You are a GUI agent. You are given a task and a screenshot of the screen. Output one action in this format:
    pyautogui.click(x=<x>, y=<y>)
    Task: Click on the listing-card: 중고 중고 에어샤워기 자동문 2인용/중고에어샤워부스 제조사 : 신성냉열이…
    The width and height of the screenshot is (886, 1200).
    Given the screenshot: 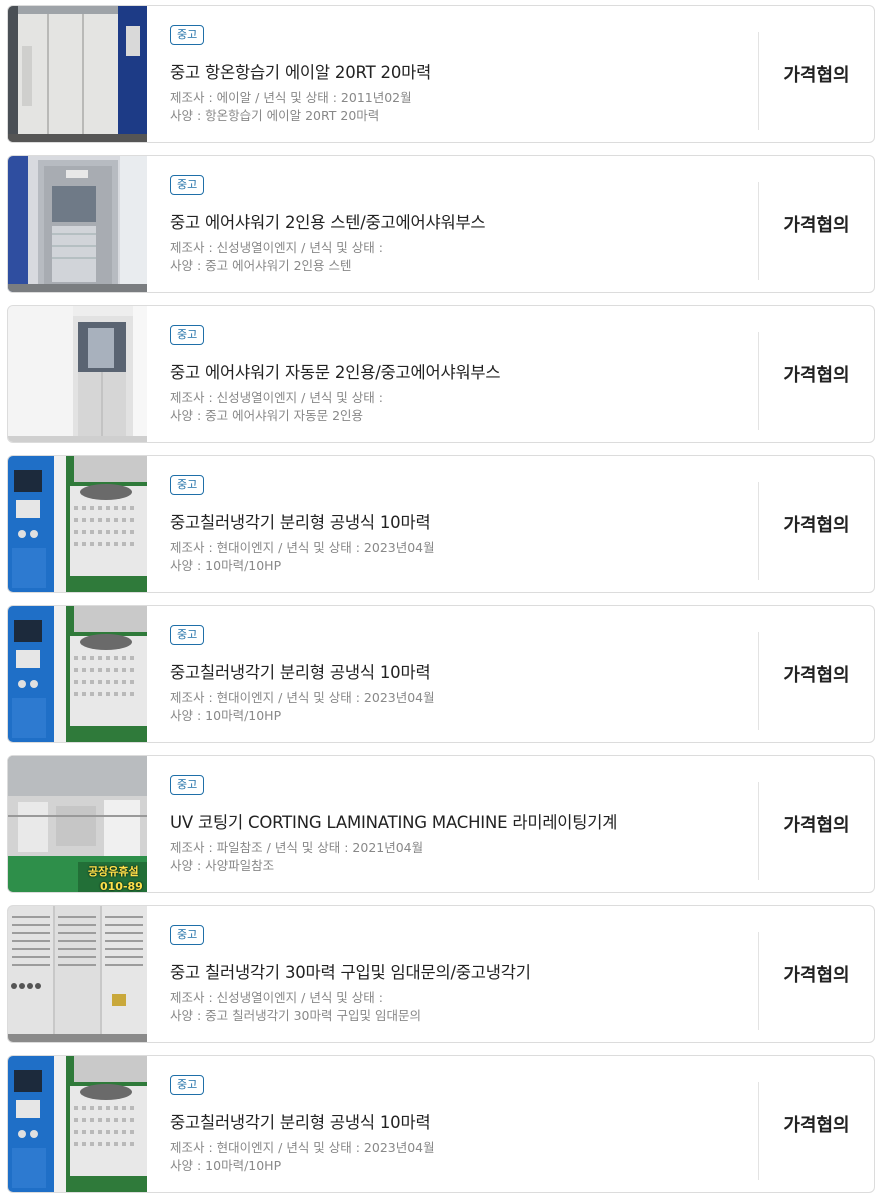 What is the action you would take?
    pyautogui.click(x=441, y=374)
    